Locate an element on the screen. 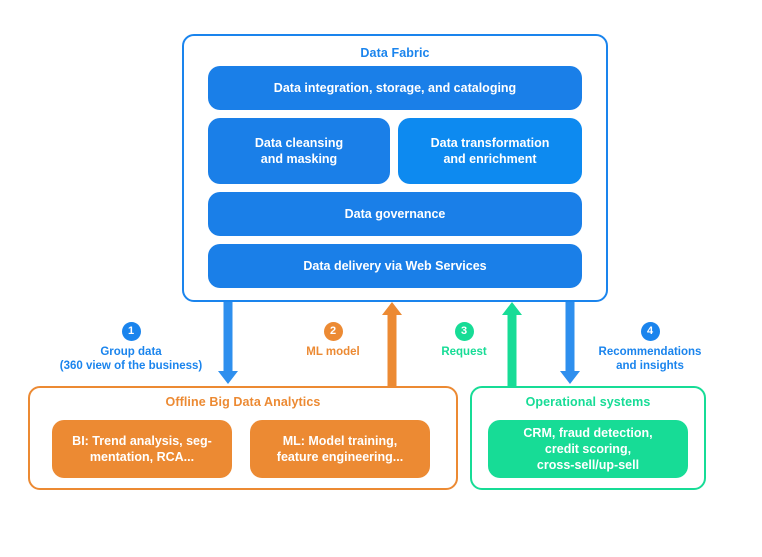 This screenshot has height=557, width=762. step-2-caption: ML model is located at coordinates (333, 352).